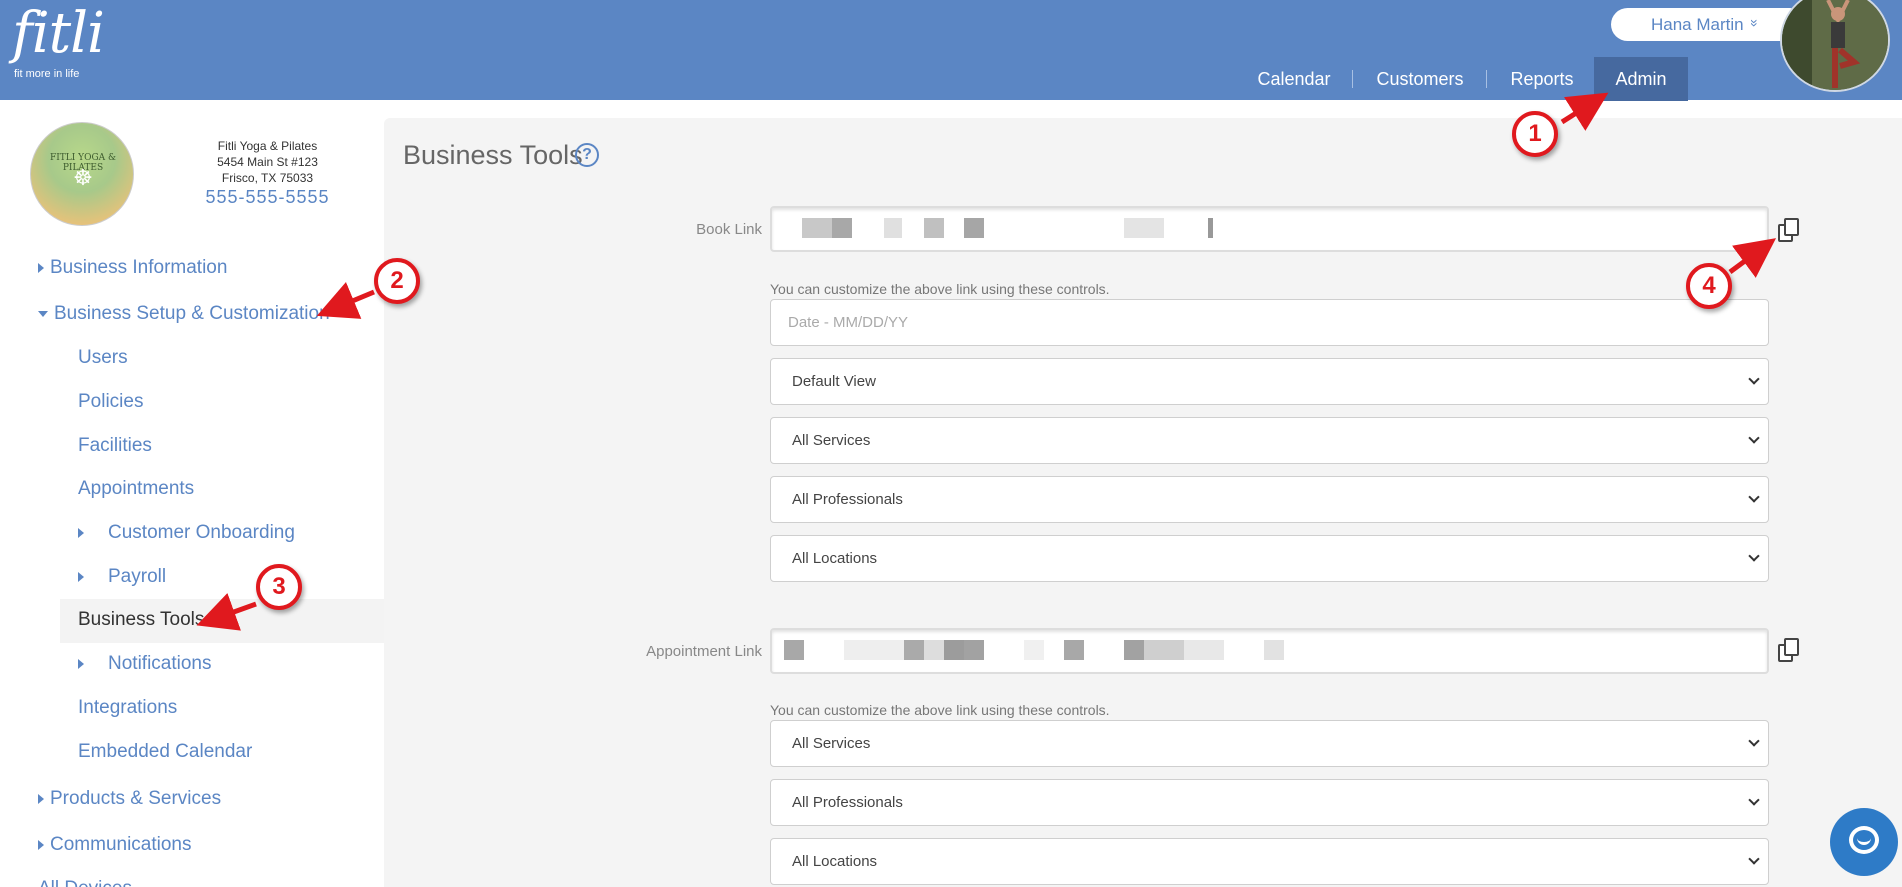  Describe the element at coordinates (587, 155) in the screenshot. I see `help-icon: ?` at that location.